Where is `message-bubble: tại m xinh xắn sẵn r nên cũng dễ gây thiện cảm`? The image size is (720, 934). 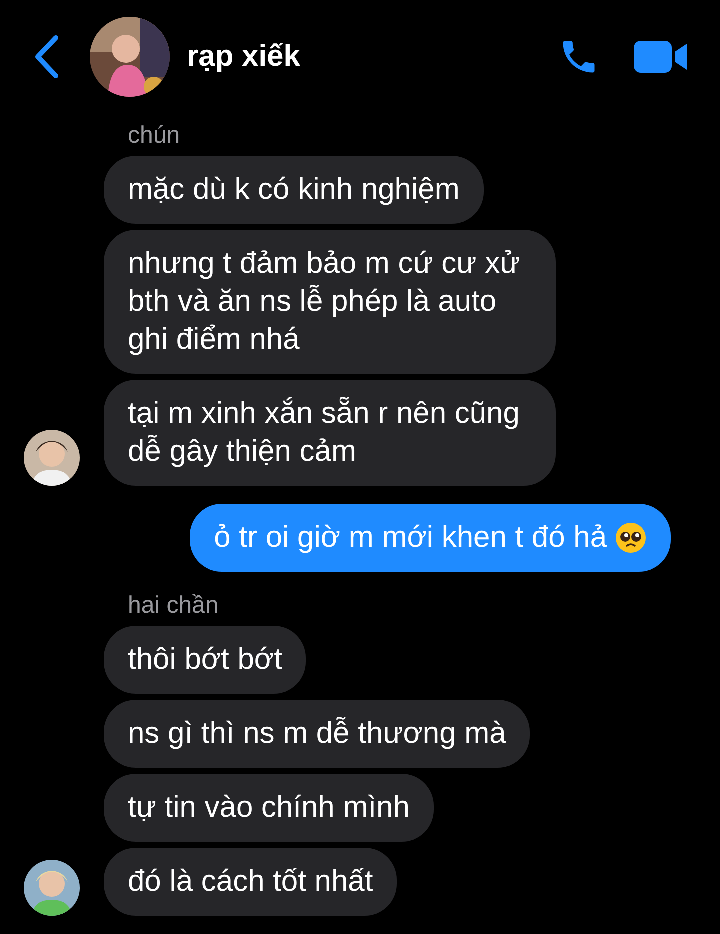
message-bubble: tại m xinh xắn sẵn r nên cũng dễ gây thiện cảm is located at coordinates (330, 433).